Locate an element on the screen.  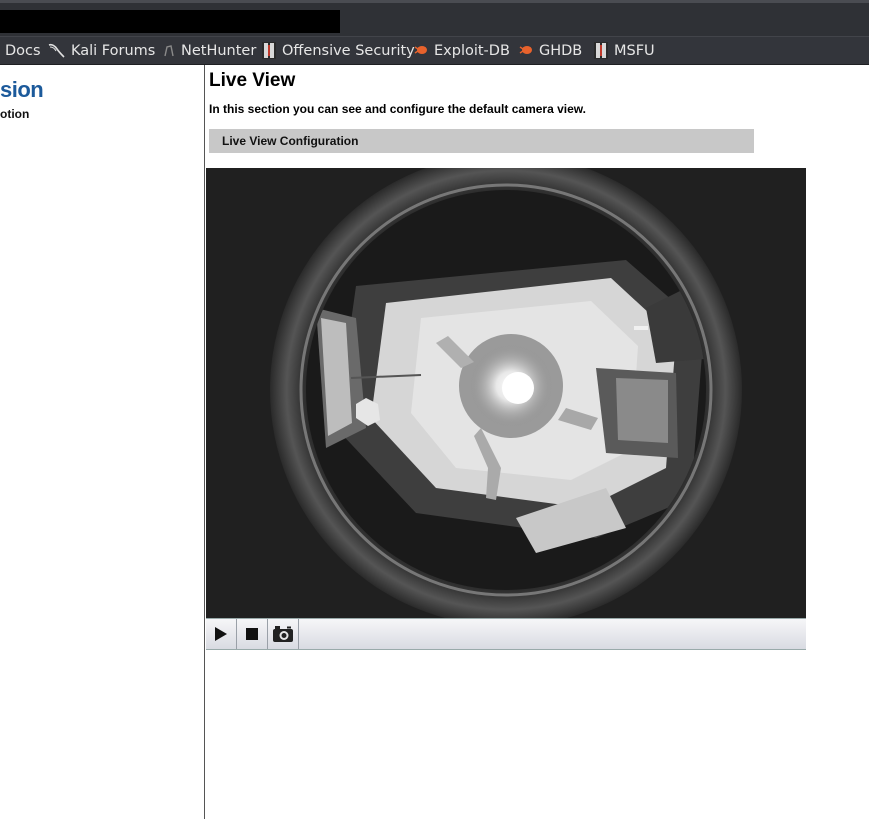
stop-icon is located at coordinates (252, 634).